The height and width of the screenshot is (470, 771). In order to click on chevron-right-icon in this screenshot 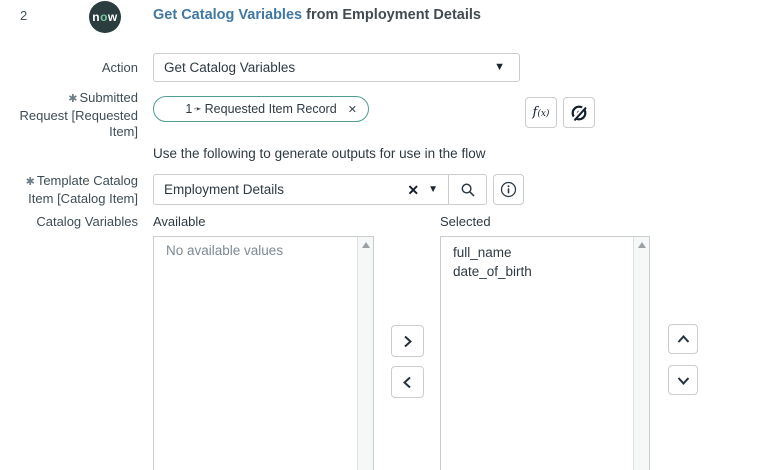, I will do `click(408, 341)`.